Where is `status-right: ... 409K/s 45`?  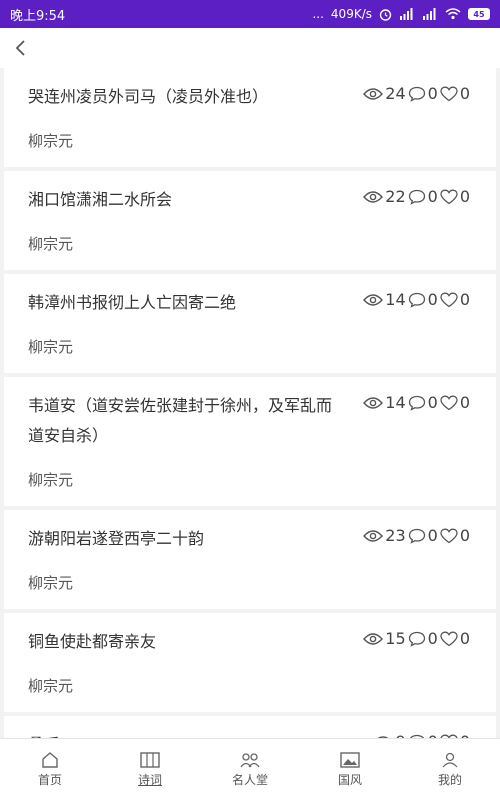
status-right: ... 409K/s 45 is located at coordinates (401, 14).